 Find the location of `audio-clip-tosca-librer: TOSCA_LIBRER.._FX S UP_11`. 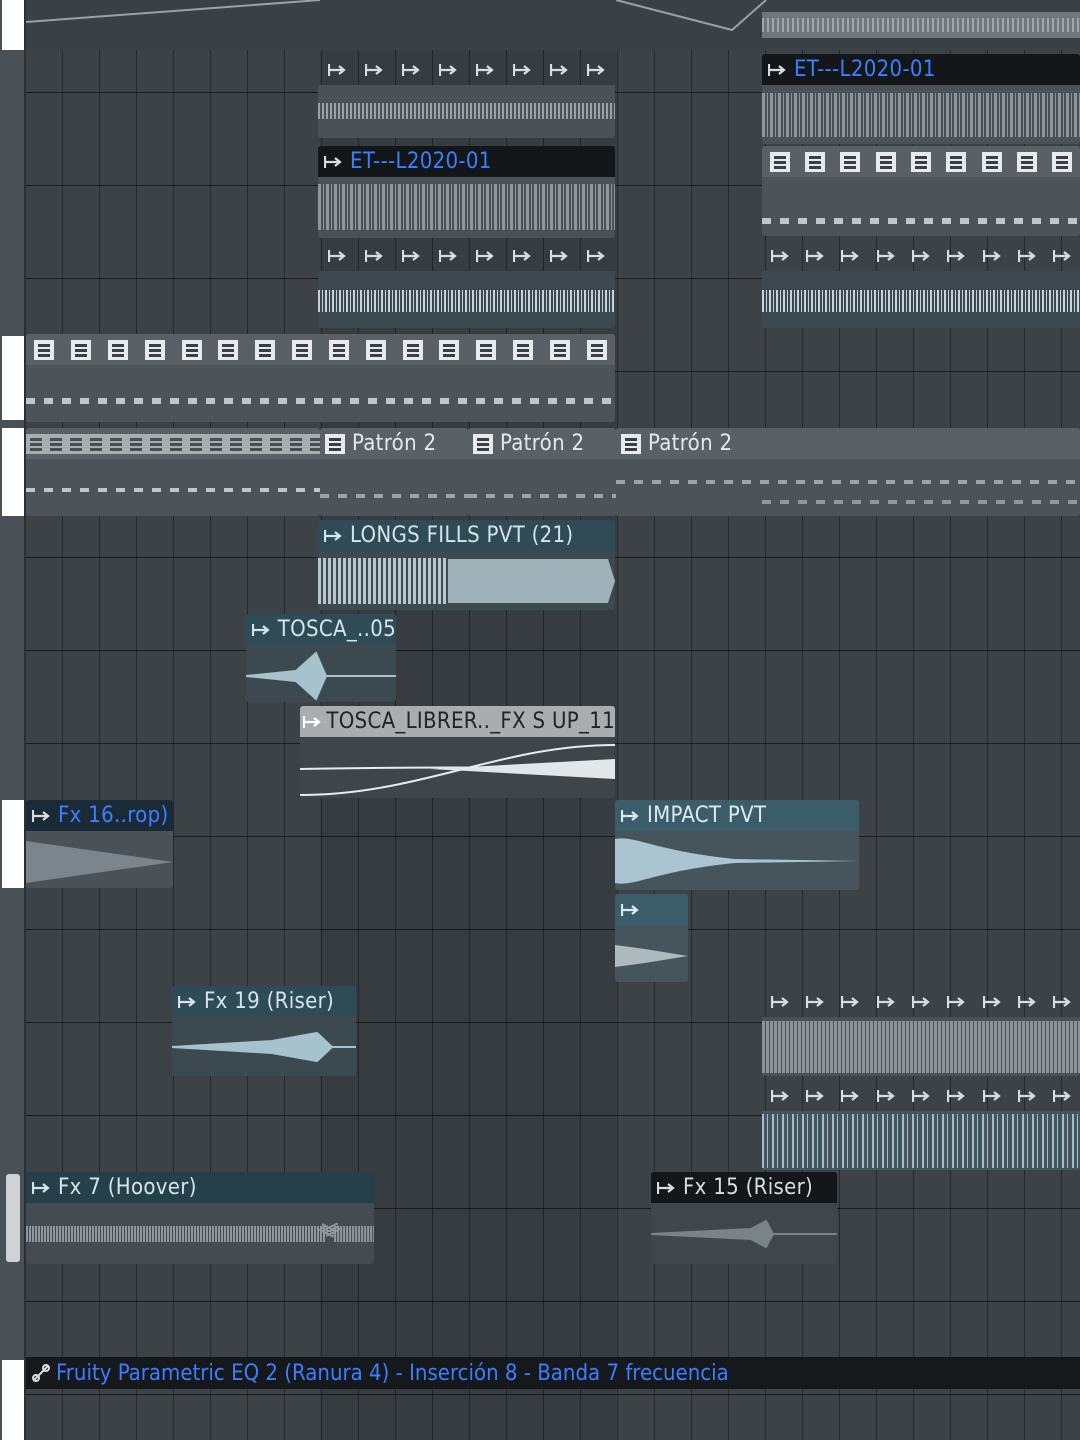

audio-clip-tosca-librer: TOSCA_LIBRER.._FX S UP_11 is located at coordinates (457, 752).